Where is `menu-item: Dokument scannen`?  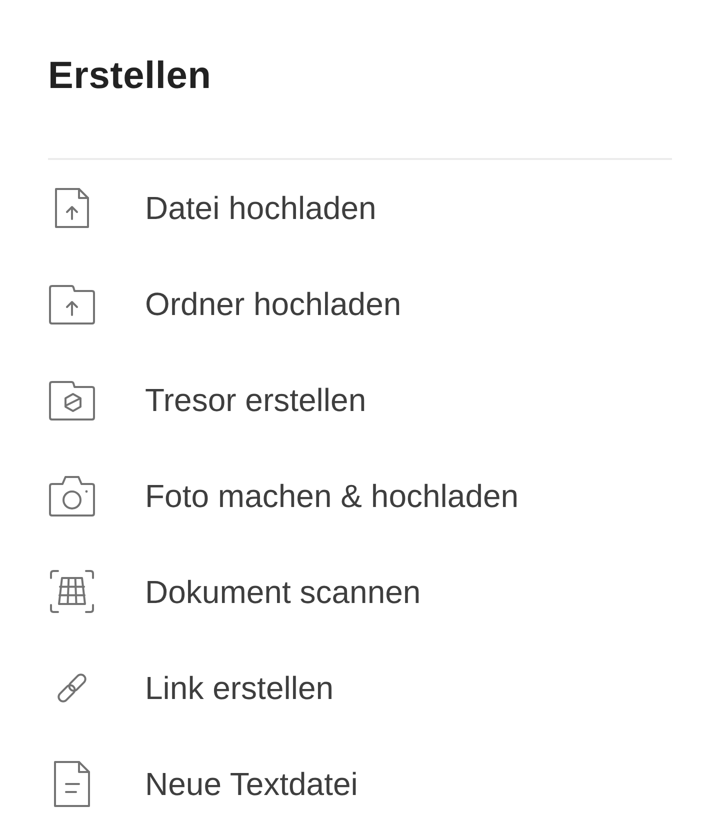
menu-item: Dokument scannen is located at coordinates (360, 592).